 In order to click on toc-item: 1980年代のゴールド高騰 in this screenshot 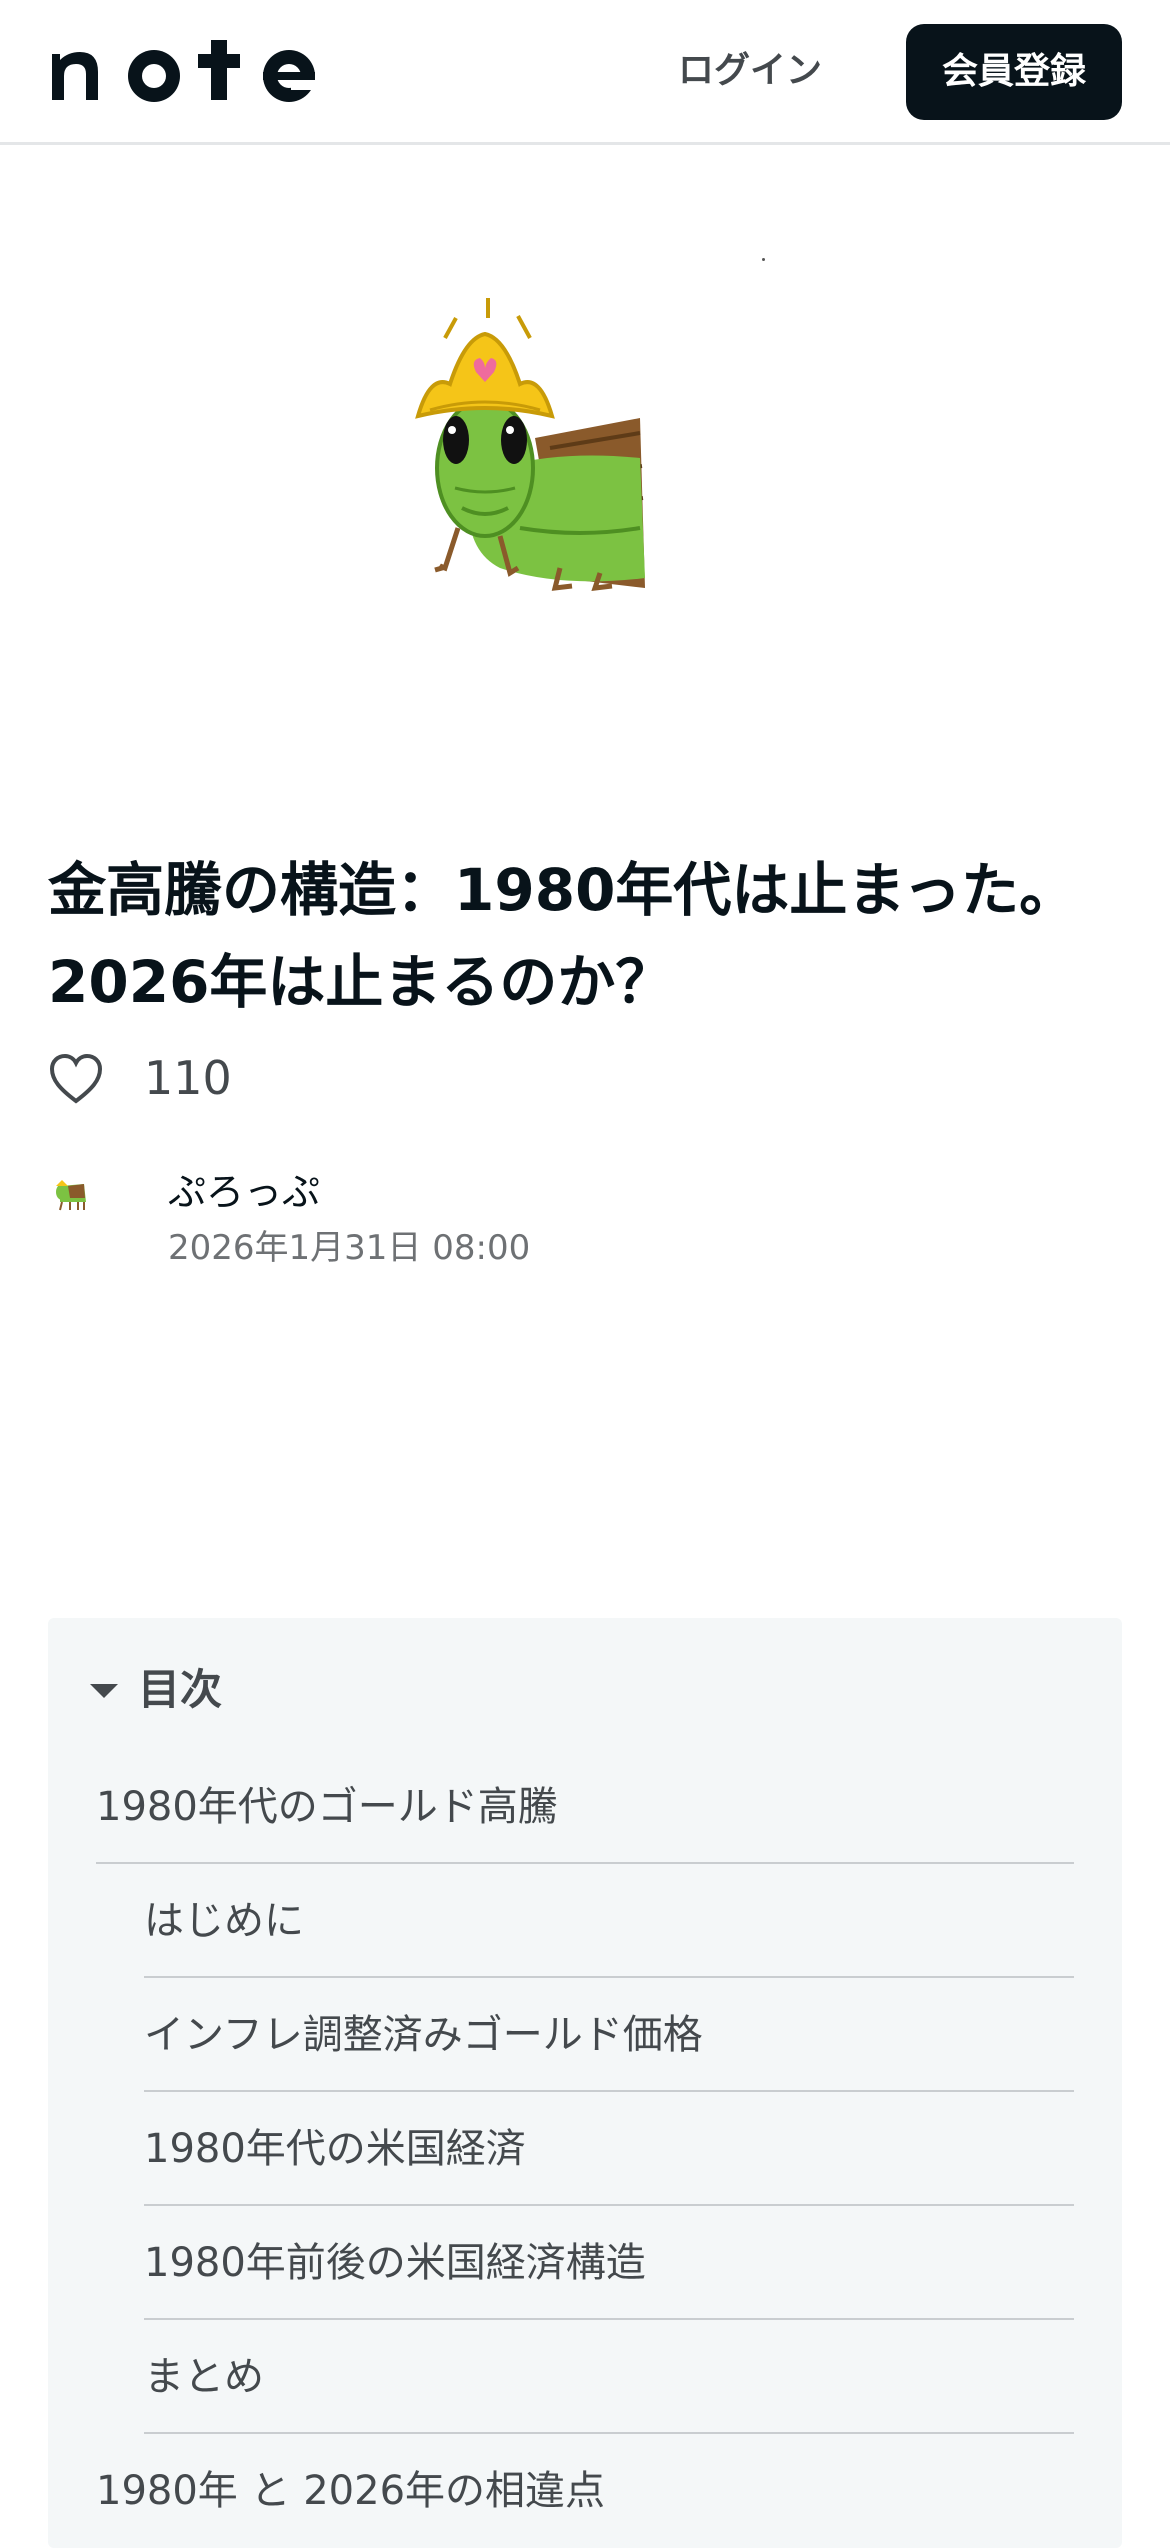, I will do `click(585, 1807)`.